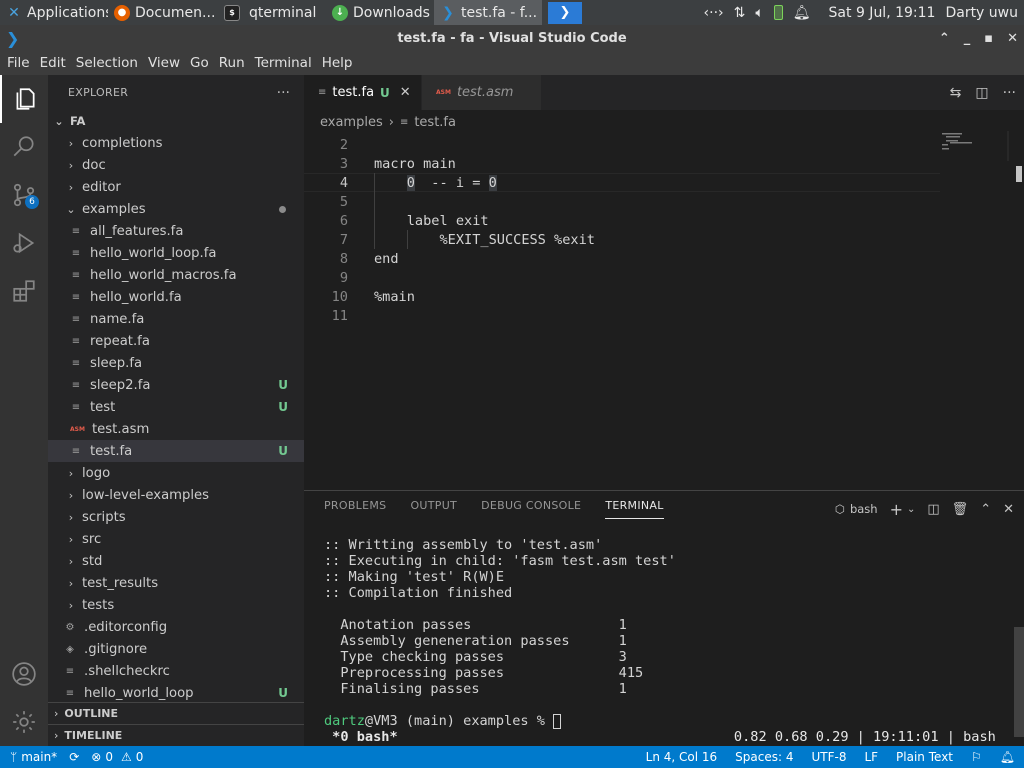  Describe the element at coordinates (405, 92) in the screenshot. I see `close-tab-icon: ✕` at that location.